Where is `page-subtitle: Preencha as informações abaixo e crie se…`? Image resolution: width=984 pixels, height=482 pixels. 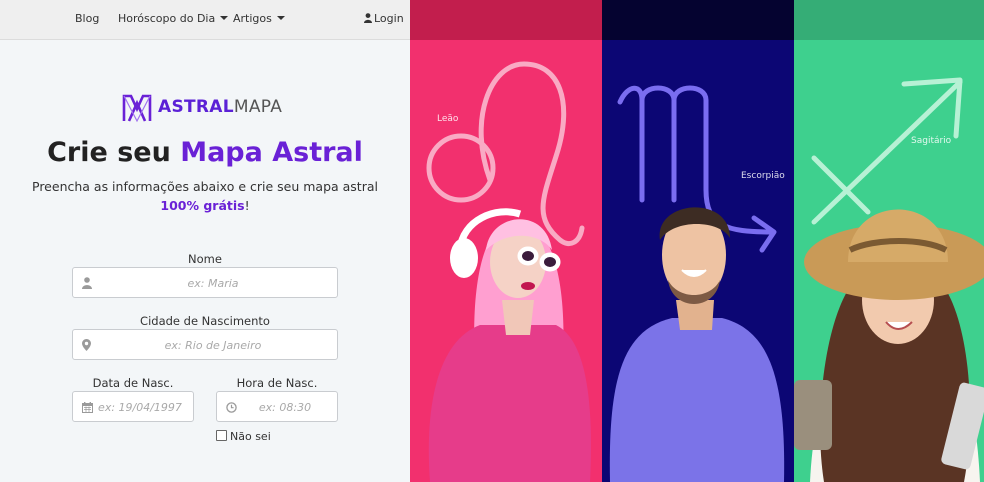 page-subtitle: Preencha as informações abaixo e crie se… is located at coordinates (205, 186).